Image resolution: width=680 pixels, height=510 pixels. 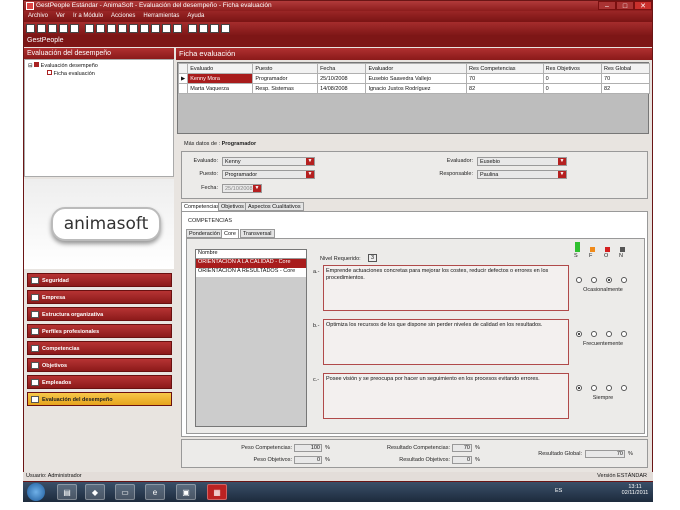 What do you see at coordinates (99, 73) in the screenshot?
I see `tree-item-ficha: Ficha evaluación` at bounding box center [99, 73].